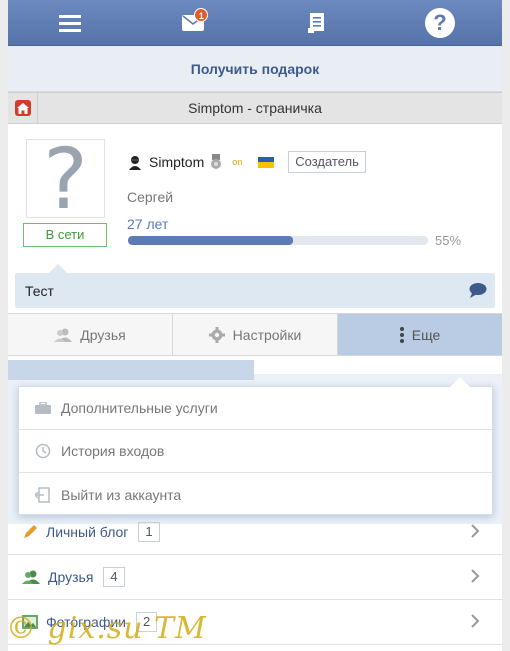 The height and width of the screenshot is (651, 510). Describe the element at coordinates (426, 334) in the screenshot. I see `tab-more-label: Еще` at that location.